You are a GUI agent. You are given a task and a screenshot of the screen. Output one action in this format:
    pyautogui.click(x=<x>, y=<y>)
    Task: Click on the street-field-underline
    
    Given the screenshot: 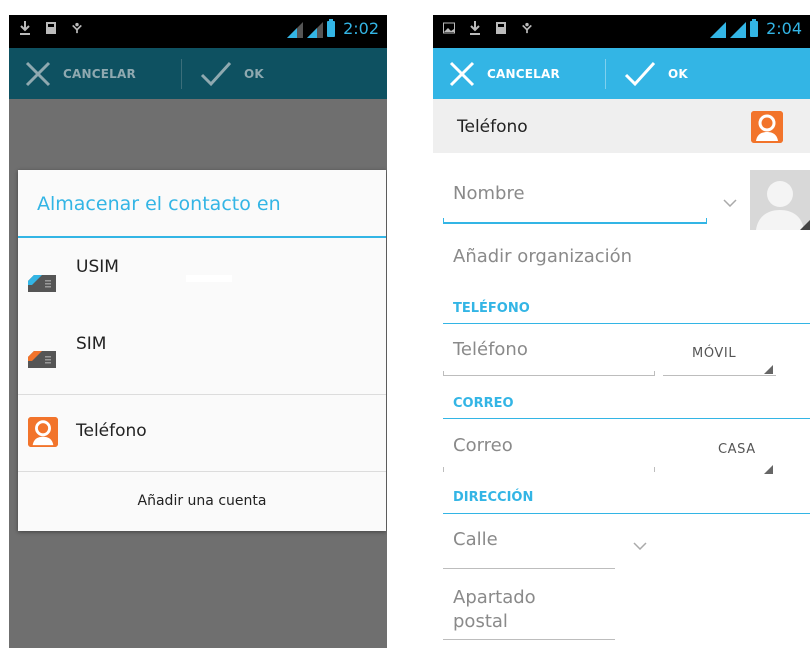 What is the action you would take?
    pyautogui.click(x=529, y=568)
    